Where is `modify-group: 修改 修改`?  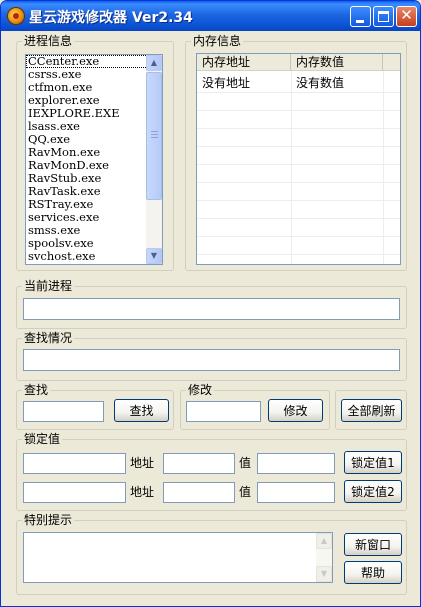 modify-group: 修改 修改 is located at coordinates (255, 406).